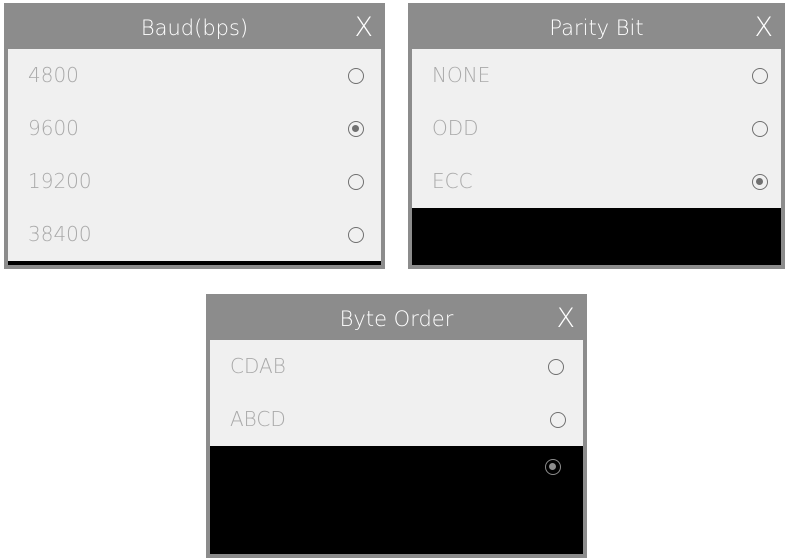  Describe the element at coordinates (396, 419) in the screenshot. I see `option-row-abcd: ABCD` at that location.